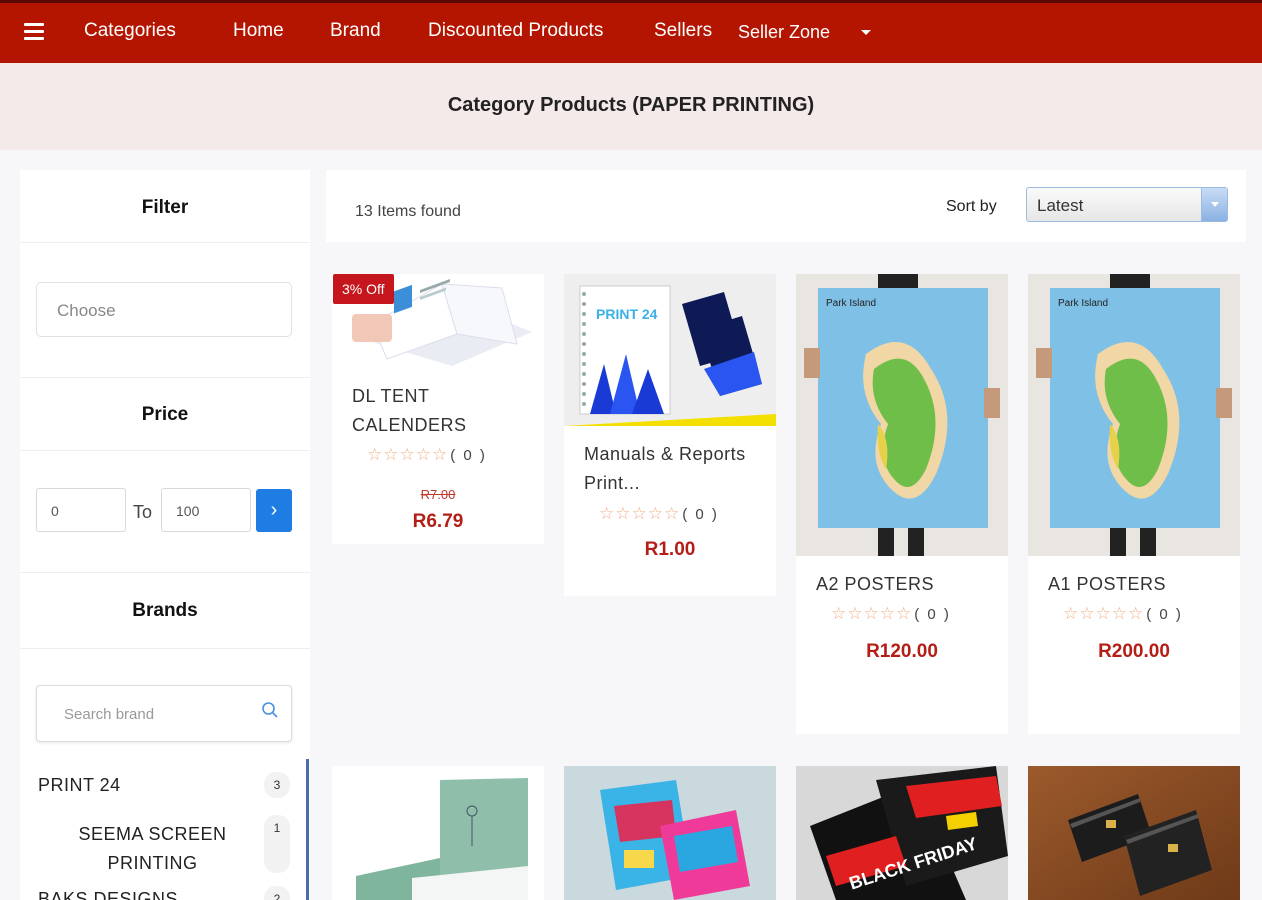  Describe the element at coordinates (143, 512) in the screenshot. I see `price-to-label: To` at that location.